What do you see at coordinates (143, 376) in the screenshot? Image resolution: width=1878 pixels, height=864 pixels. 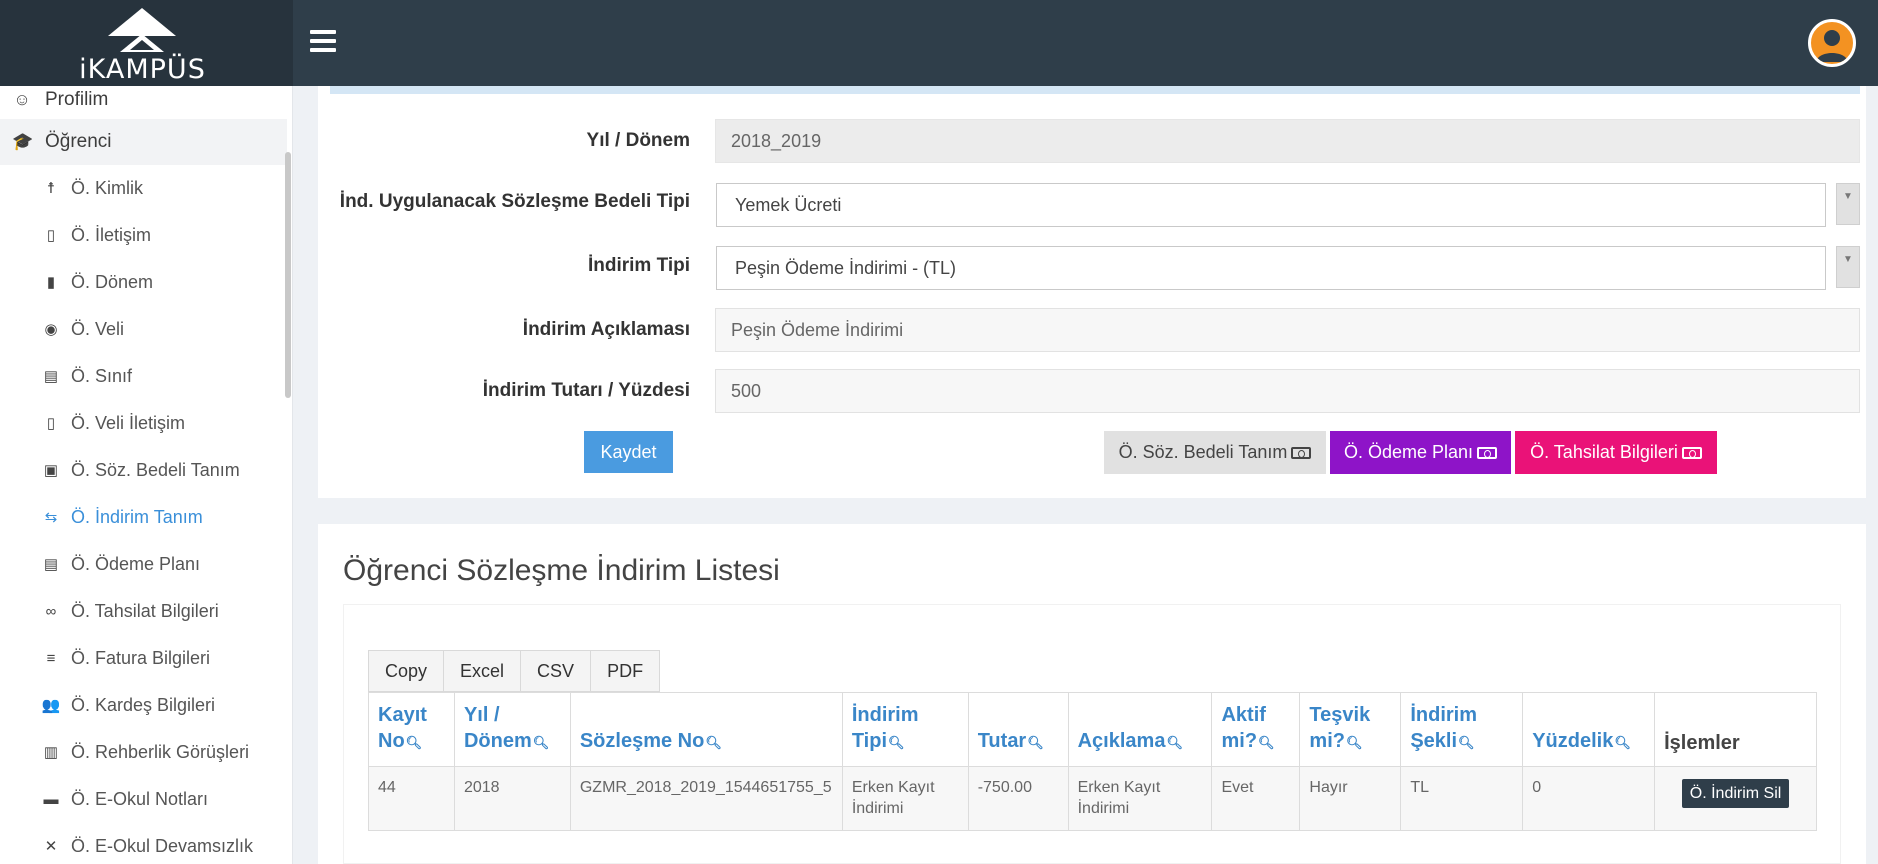 I see `sidebar-item-sinif: ▤ Ö. Sınıf` at bounding box center [143, 376].